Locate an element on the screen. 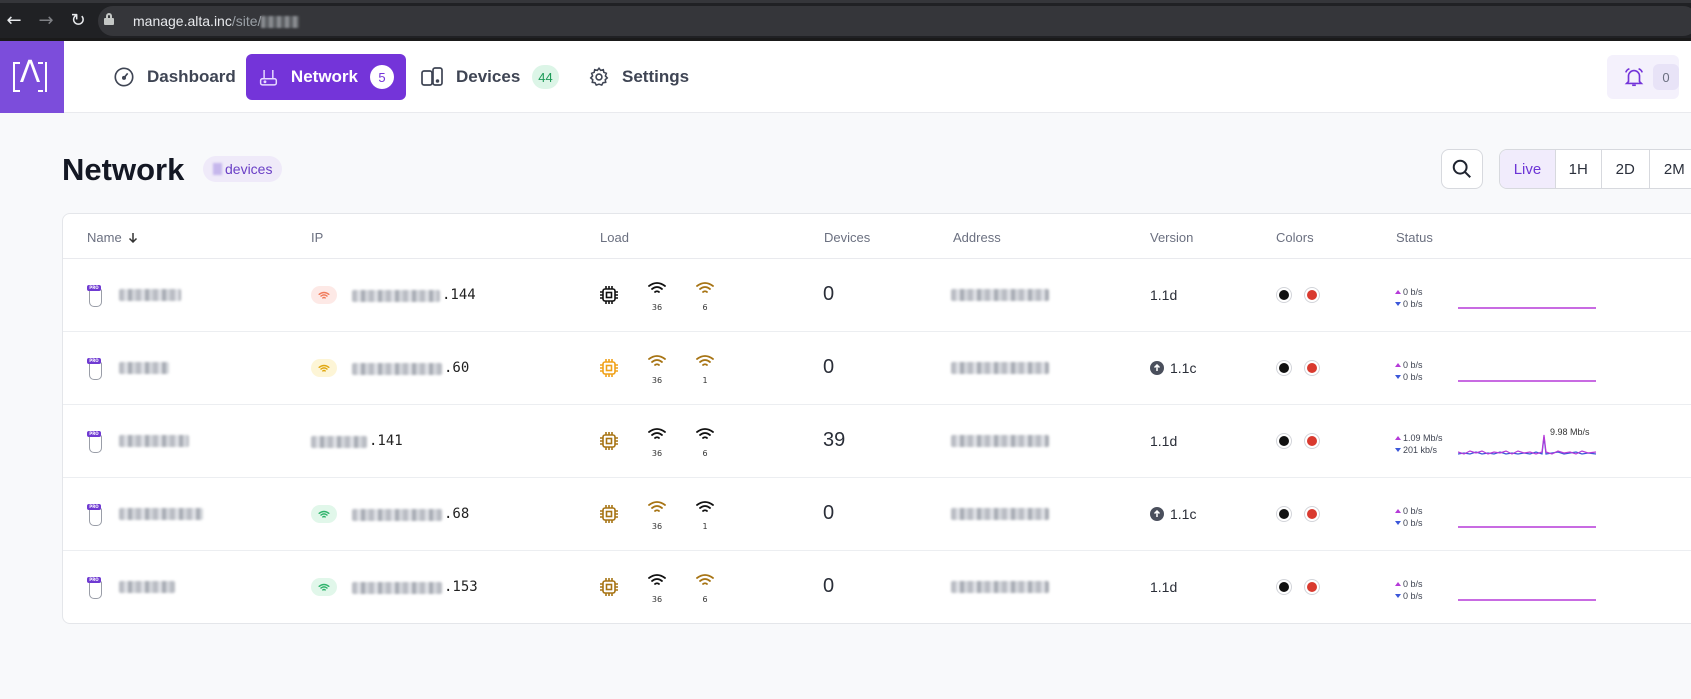 The width and height of the screenshot is (1691, 699). column-load: Load is located at coordinates (614, 237).